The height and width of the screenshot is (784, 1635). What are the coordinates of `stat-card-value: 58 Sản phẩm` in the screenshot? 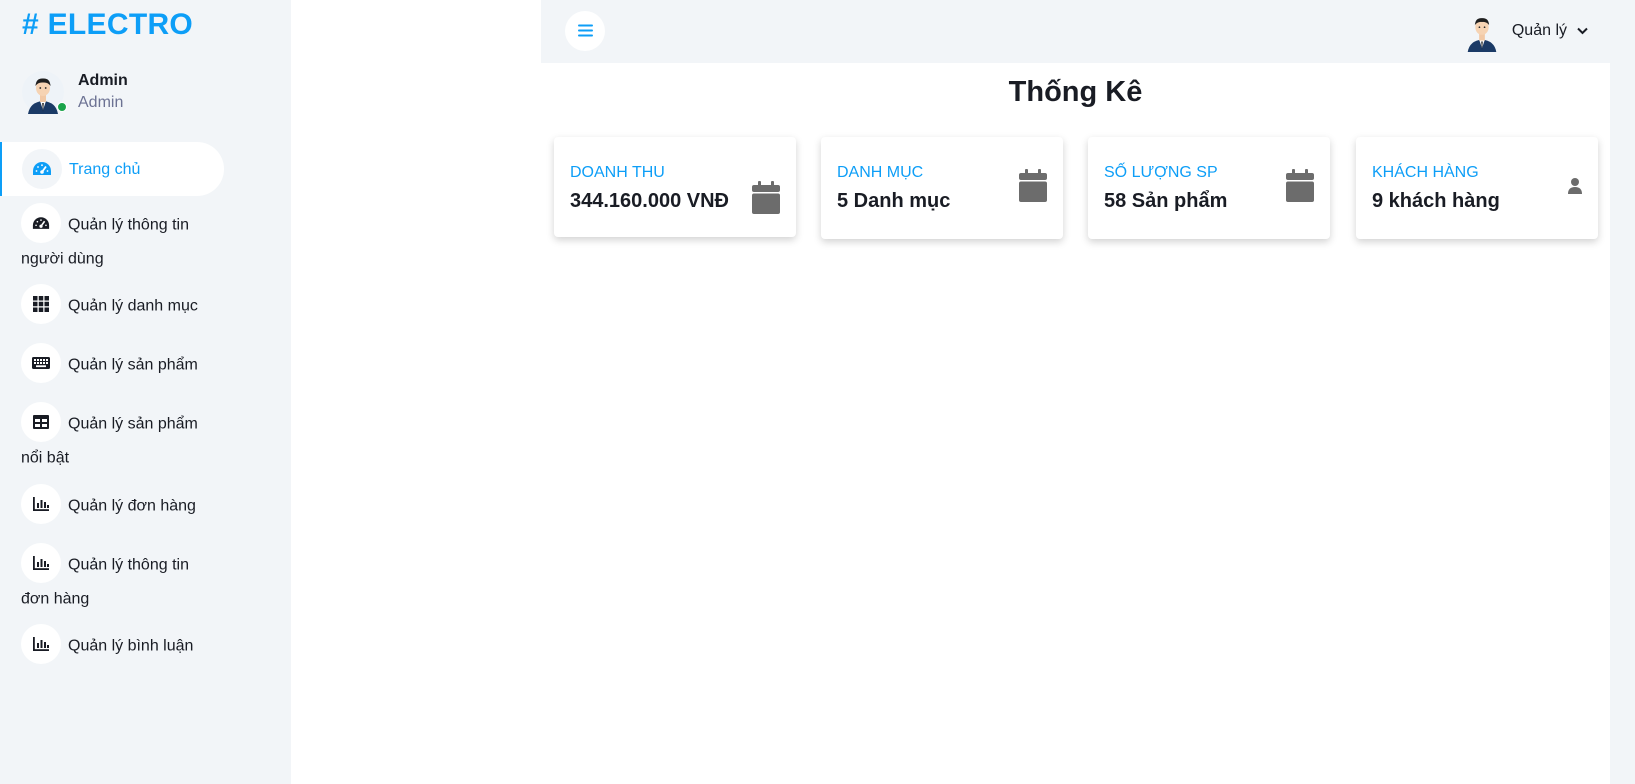 It's located at (1166, 201).